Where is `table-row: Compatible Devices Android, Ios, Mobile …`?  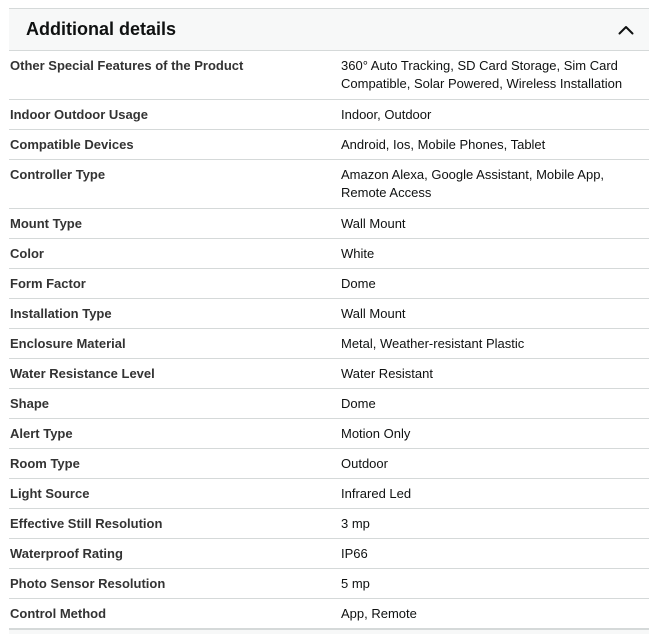
table-row: Compatible Devices Android, Ios, Mobile … is located at coordinates (329, 144).